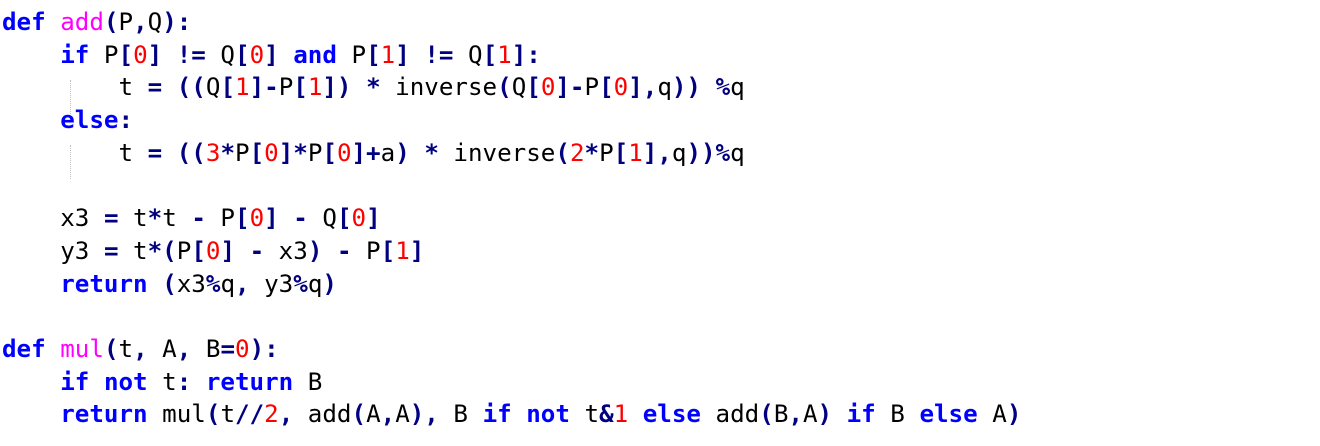  What do you see at coordinates (570, 87) in the screenshot?
I see `operator-token: ]-` at bounding box center [570, 87].